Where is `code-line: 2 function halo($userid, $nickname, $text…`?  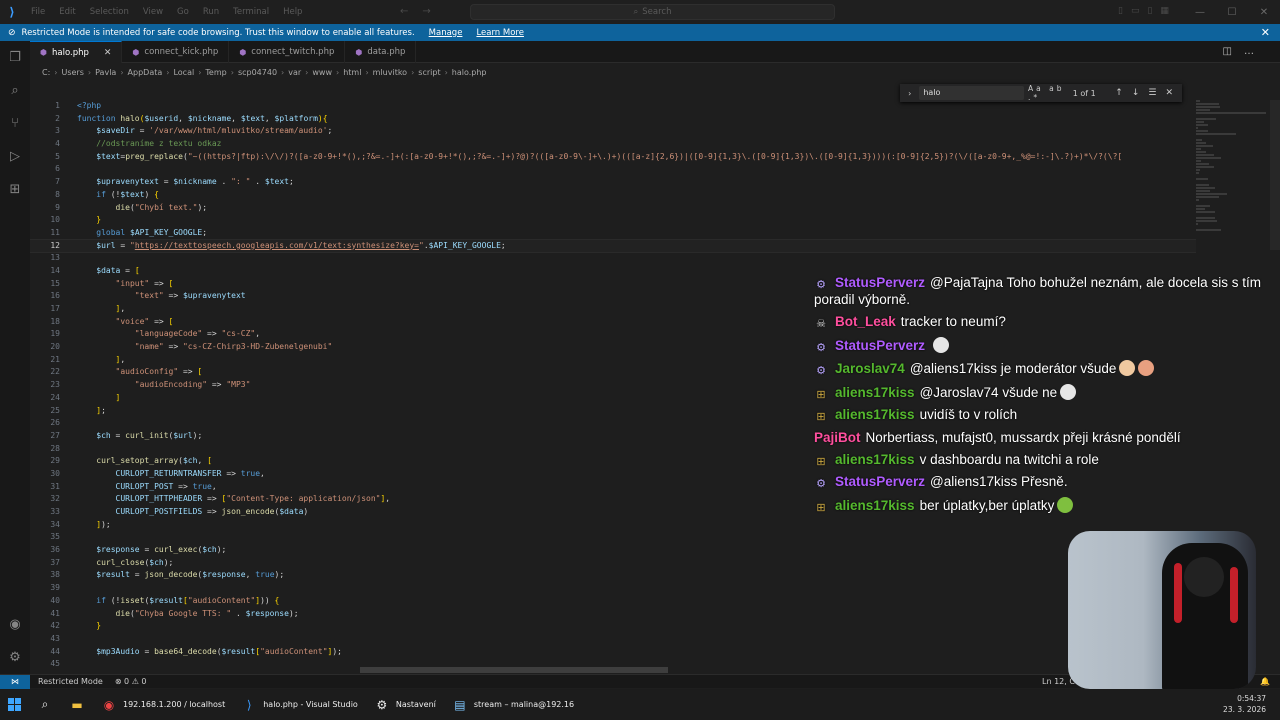
code-line: 2 function halo($userid, $nickname, $text… is located at coordinates (613, 119).